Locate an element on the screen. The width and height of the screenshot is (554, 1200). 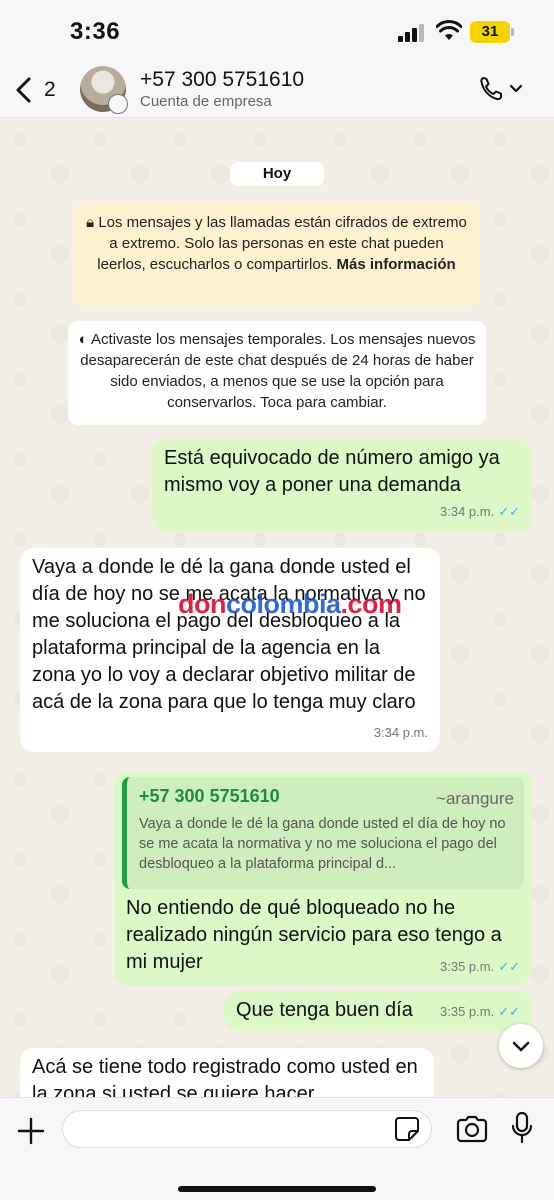
home-indicator is located at coordinates (277, 1189).